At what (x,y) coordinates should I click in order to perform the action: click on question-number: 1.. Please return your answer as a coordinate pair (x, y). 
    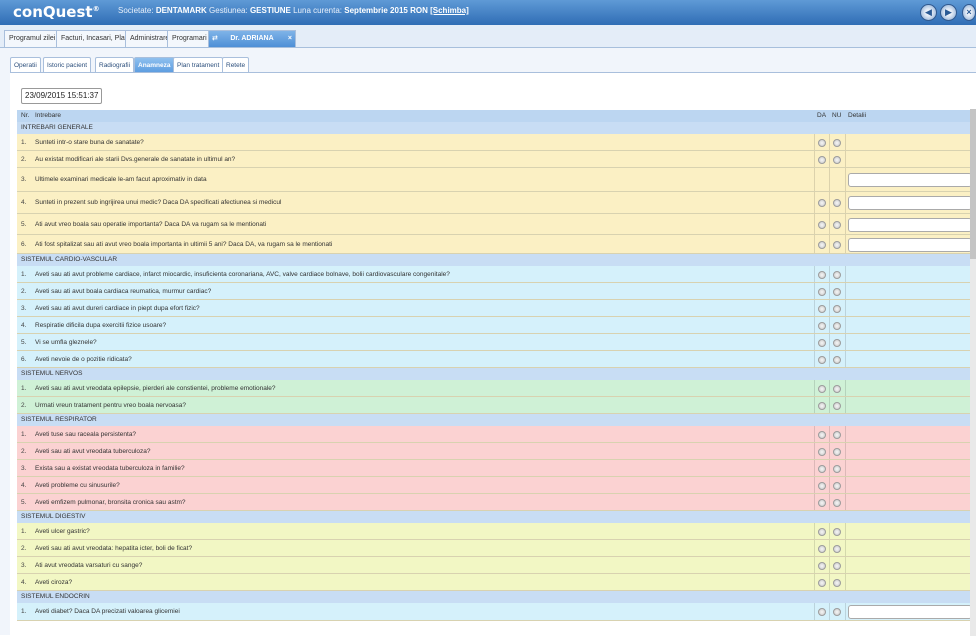
    Looking at the image, I should click on (24, 142).